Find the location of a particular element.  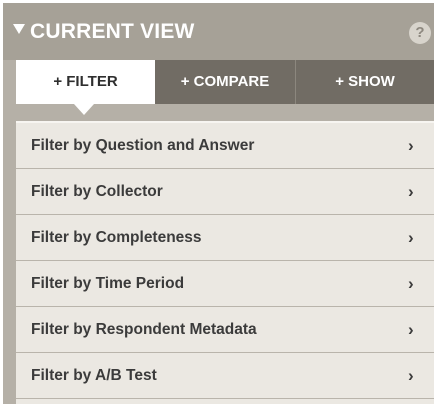

view-tabs: + FILTER + COMPARE + SHOW is located at coordinates (225, 87).